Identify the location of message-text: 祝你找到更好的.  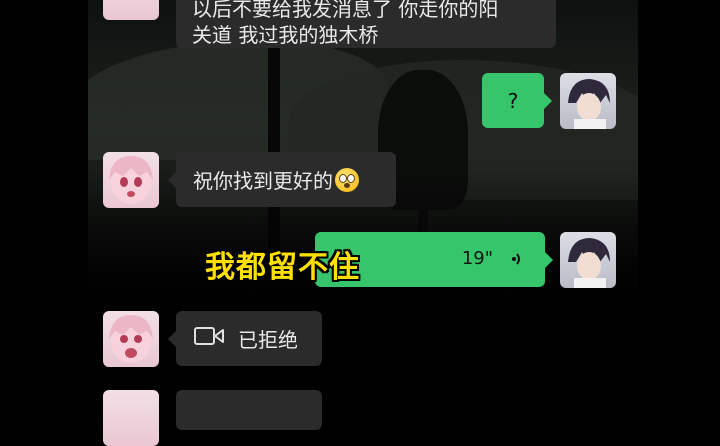
(263, 181).